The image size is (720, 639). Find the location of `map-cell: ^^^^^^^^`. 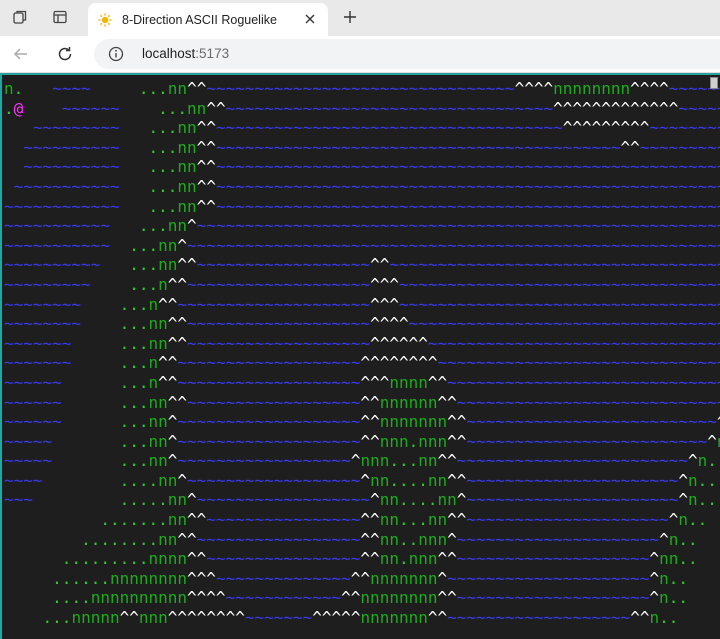

map-cell: ^^^^^^^^ is located at coordinates (399, 363).